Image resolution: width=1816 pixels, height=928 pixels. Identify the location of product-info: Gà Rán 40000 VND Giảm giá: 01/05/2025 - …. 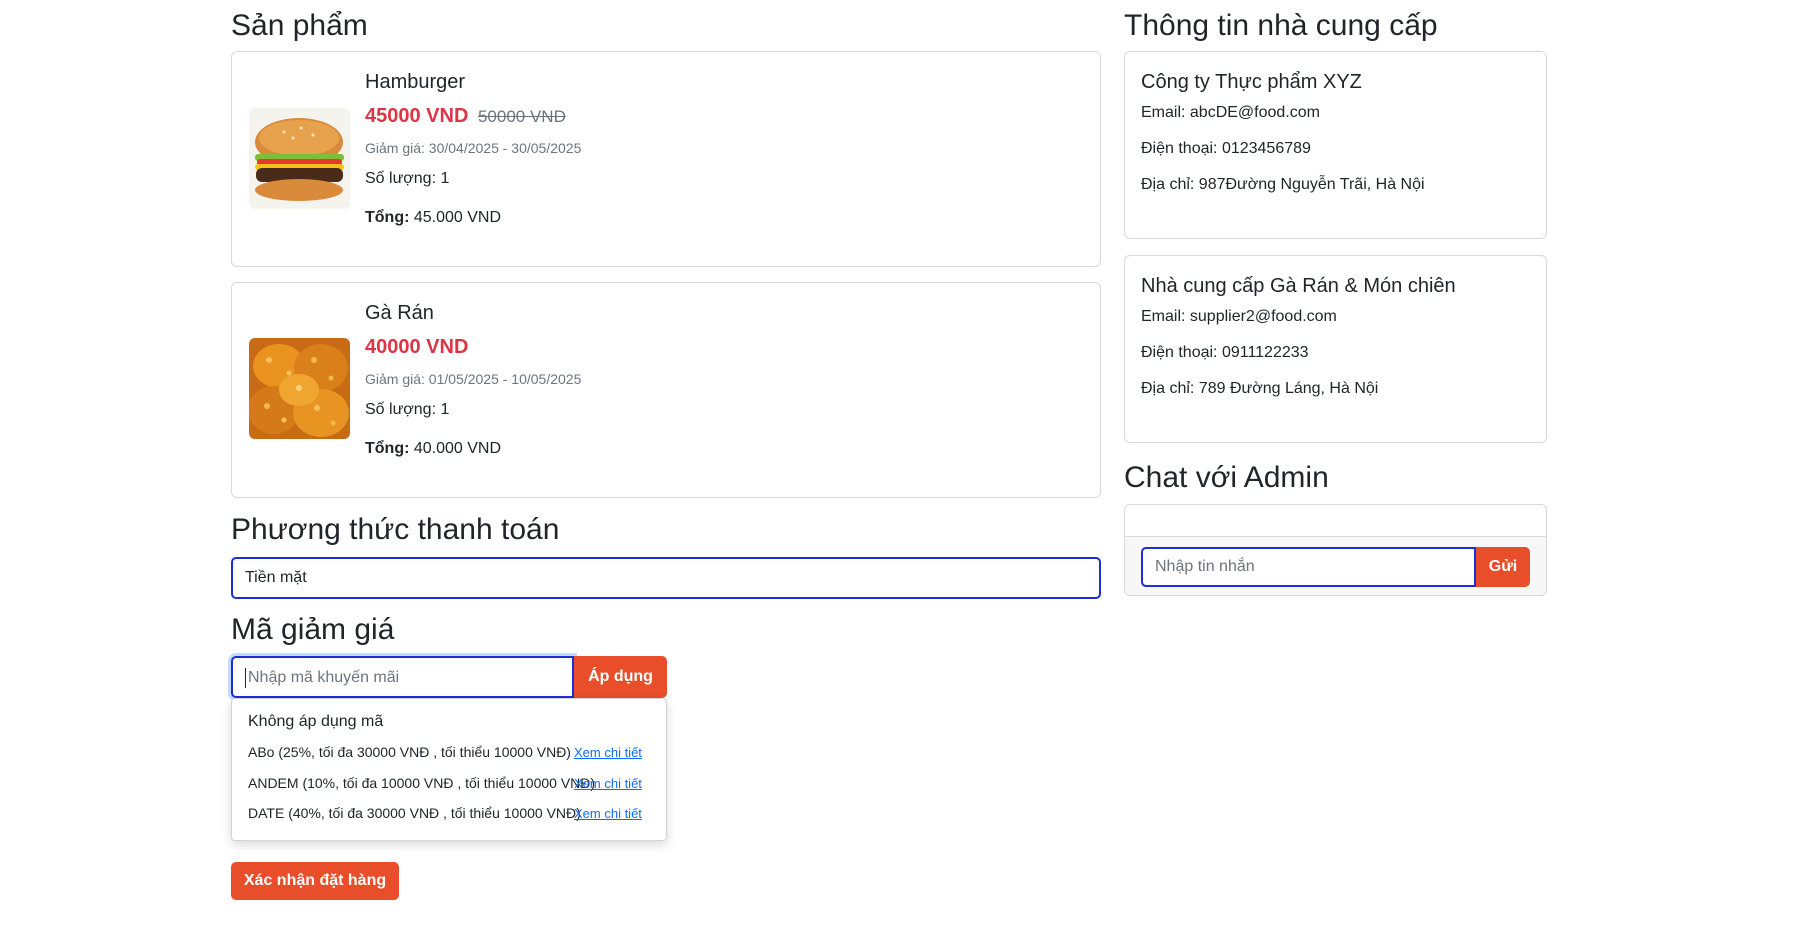
(473, 379).